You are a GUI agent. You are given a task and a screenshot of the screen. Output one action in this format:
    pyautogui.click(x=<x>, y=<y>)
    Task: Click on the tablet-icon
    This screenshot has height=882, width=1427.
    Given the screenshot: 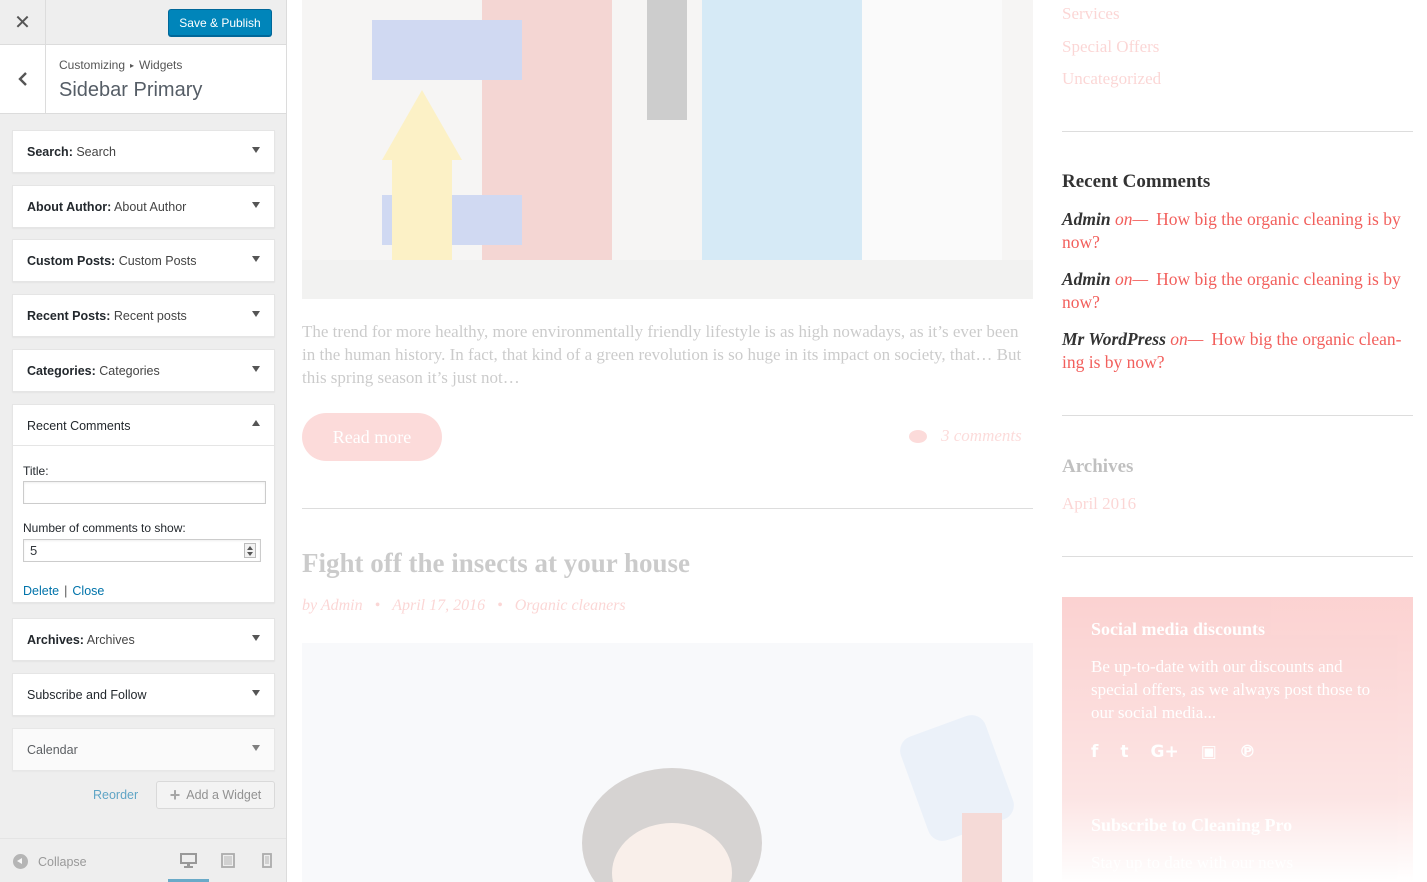 What is the action you would take?
    pyautogui.click(x=228, y=860)
    